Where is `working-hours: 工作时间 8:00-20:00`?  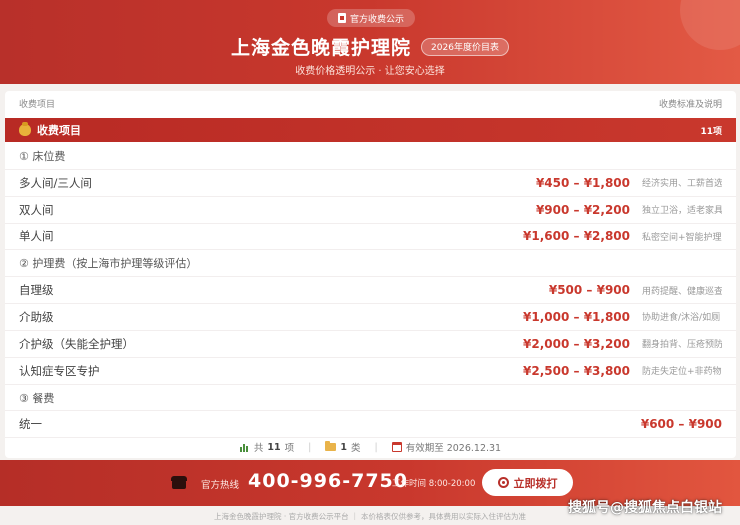
working-hours: 工作时间 8:00-20:00 is located at coordinates (434, 484).